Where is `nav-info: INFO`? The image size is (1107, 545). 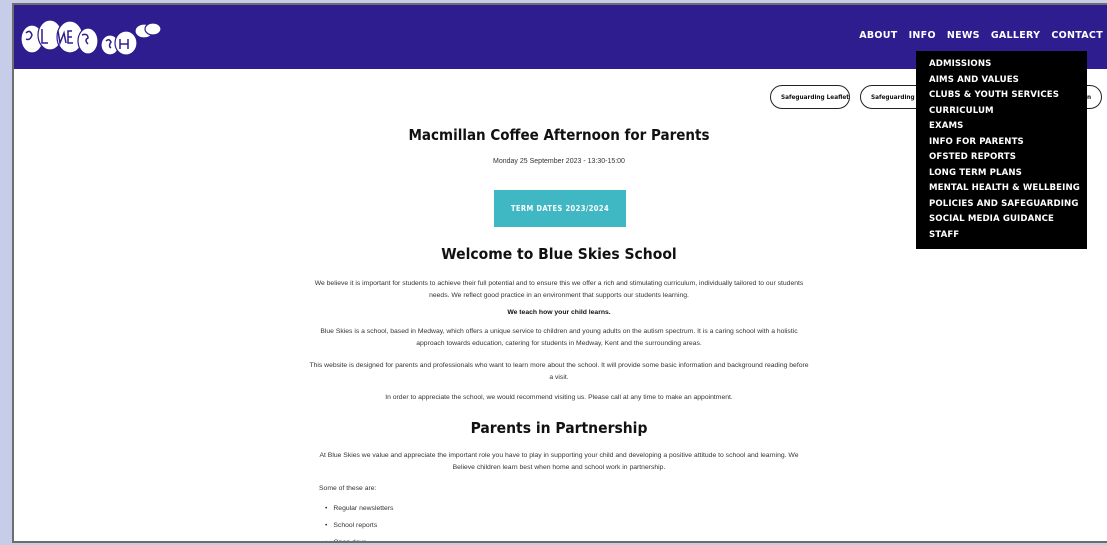 nav-info: INFO is located at coordinates (922, 35).